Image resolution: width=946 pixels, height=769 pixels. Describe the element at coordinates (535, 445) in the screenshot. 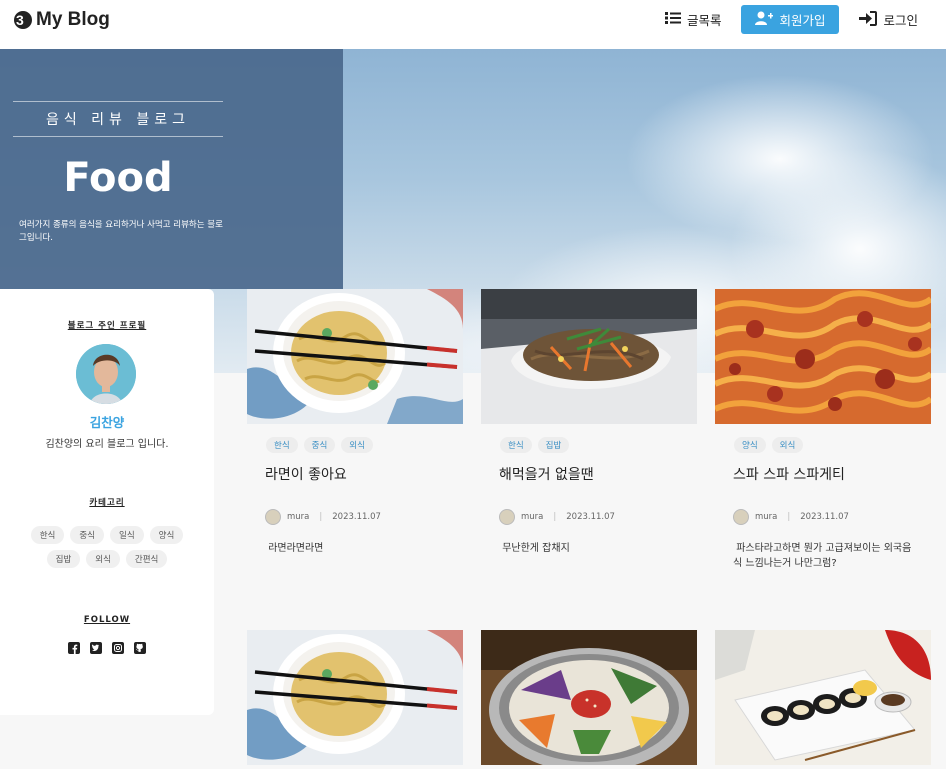

I see `post-tags: 한식 집밥` at that location.